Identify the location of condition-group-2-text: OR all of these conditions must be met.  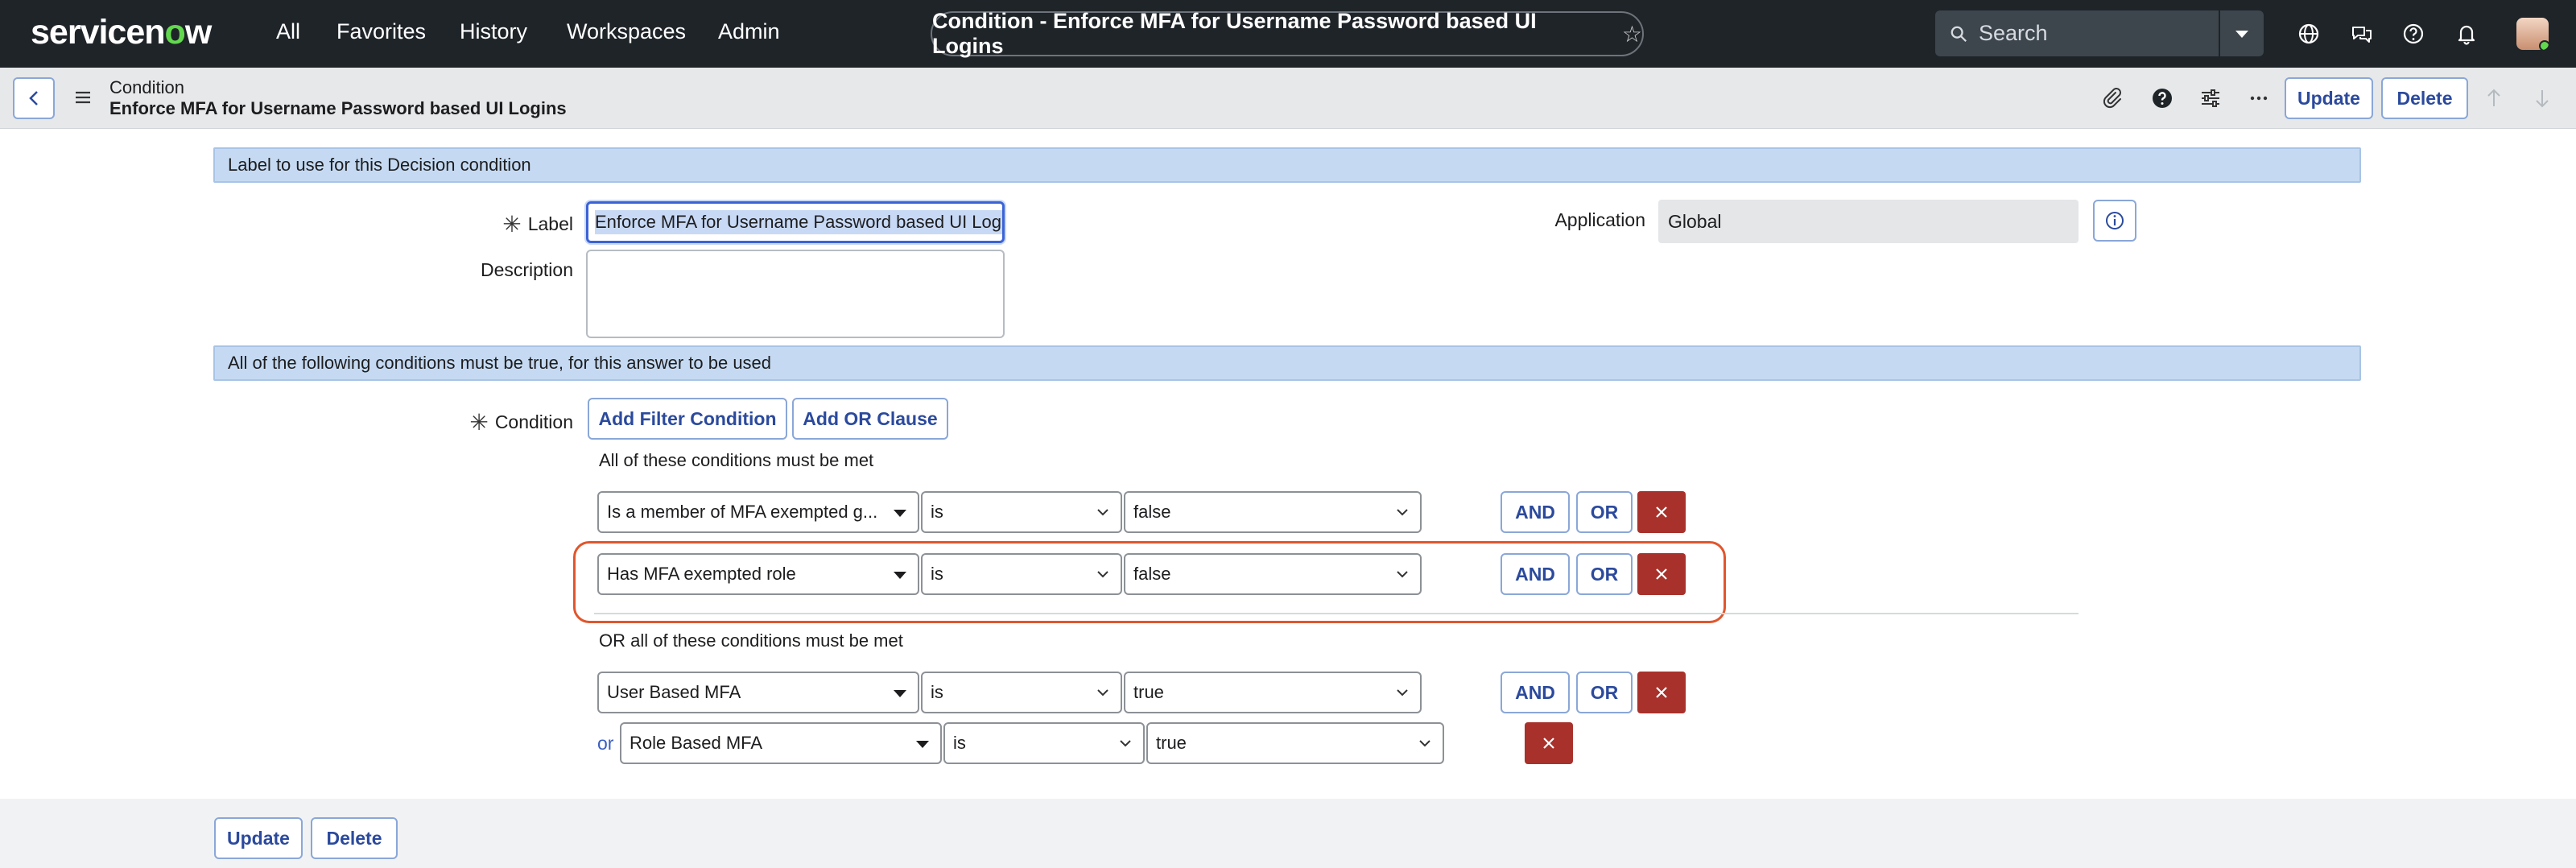
(751, 641).